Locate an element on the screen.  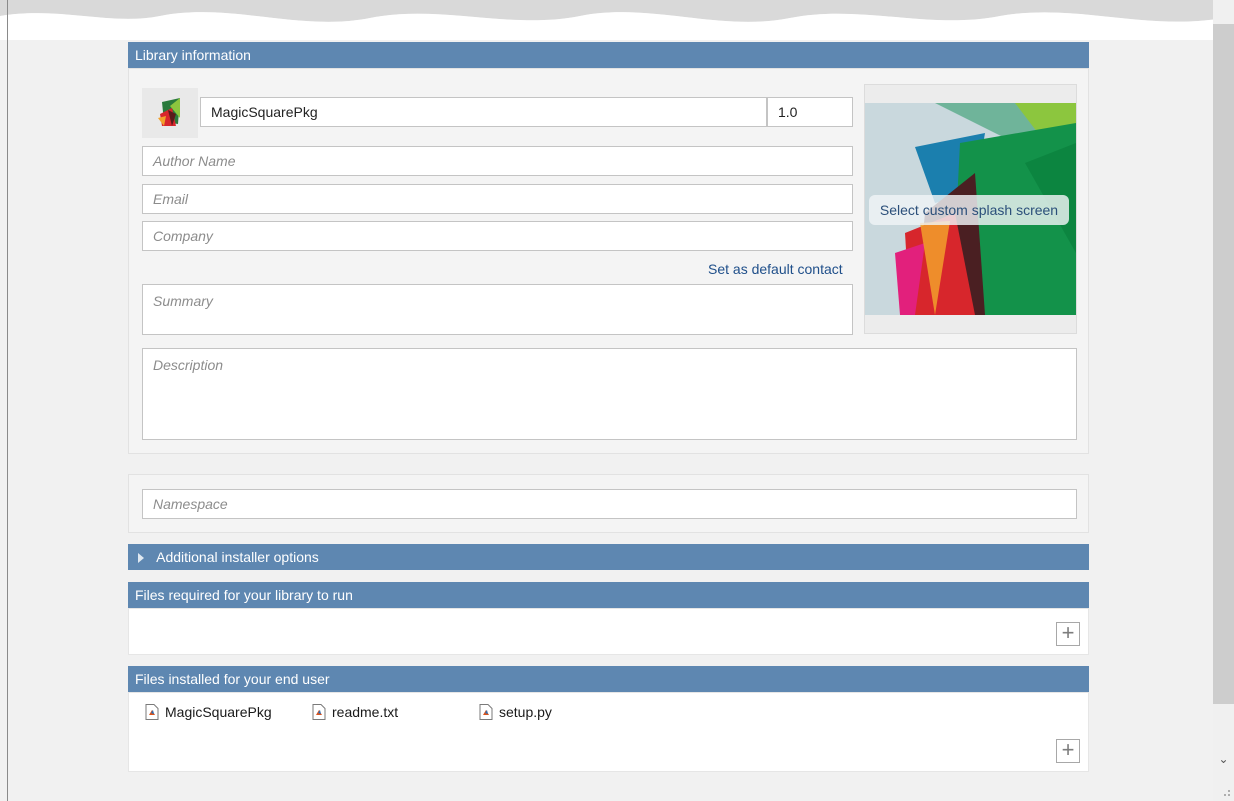
namespace-input: Namespace is located at coordinates (609, 504).